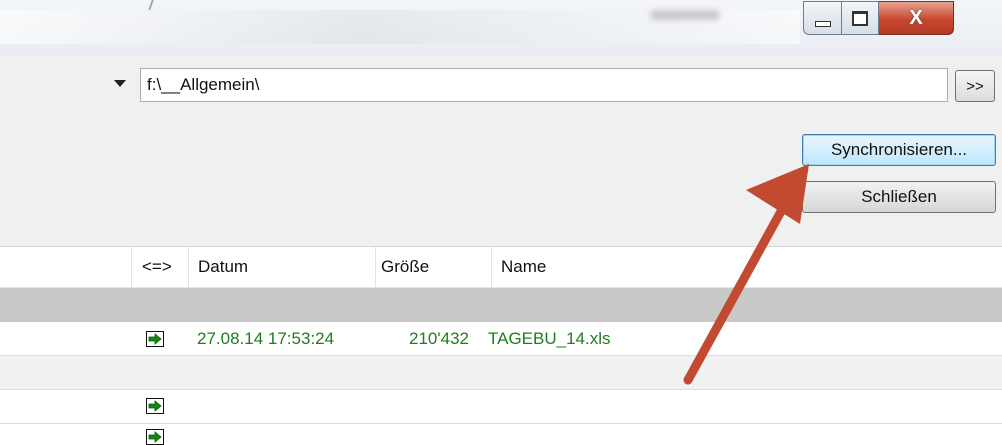 The image size is (1002, 445). Describe the element at coordinates (975, 86) in the screenshot. I see `more-button: >>` at that location.